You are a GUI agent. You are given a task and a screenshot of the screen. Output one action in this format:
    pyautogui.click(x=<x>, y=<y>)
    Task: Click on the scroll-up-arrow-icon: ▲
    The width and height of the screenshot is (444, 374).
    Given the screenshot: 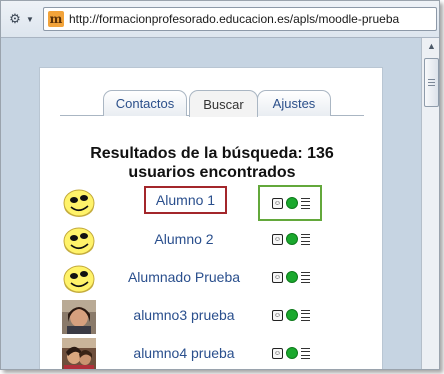 What is the action you would take?
    pyautogui.click(x=431, y=47)
    